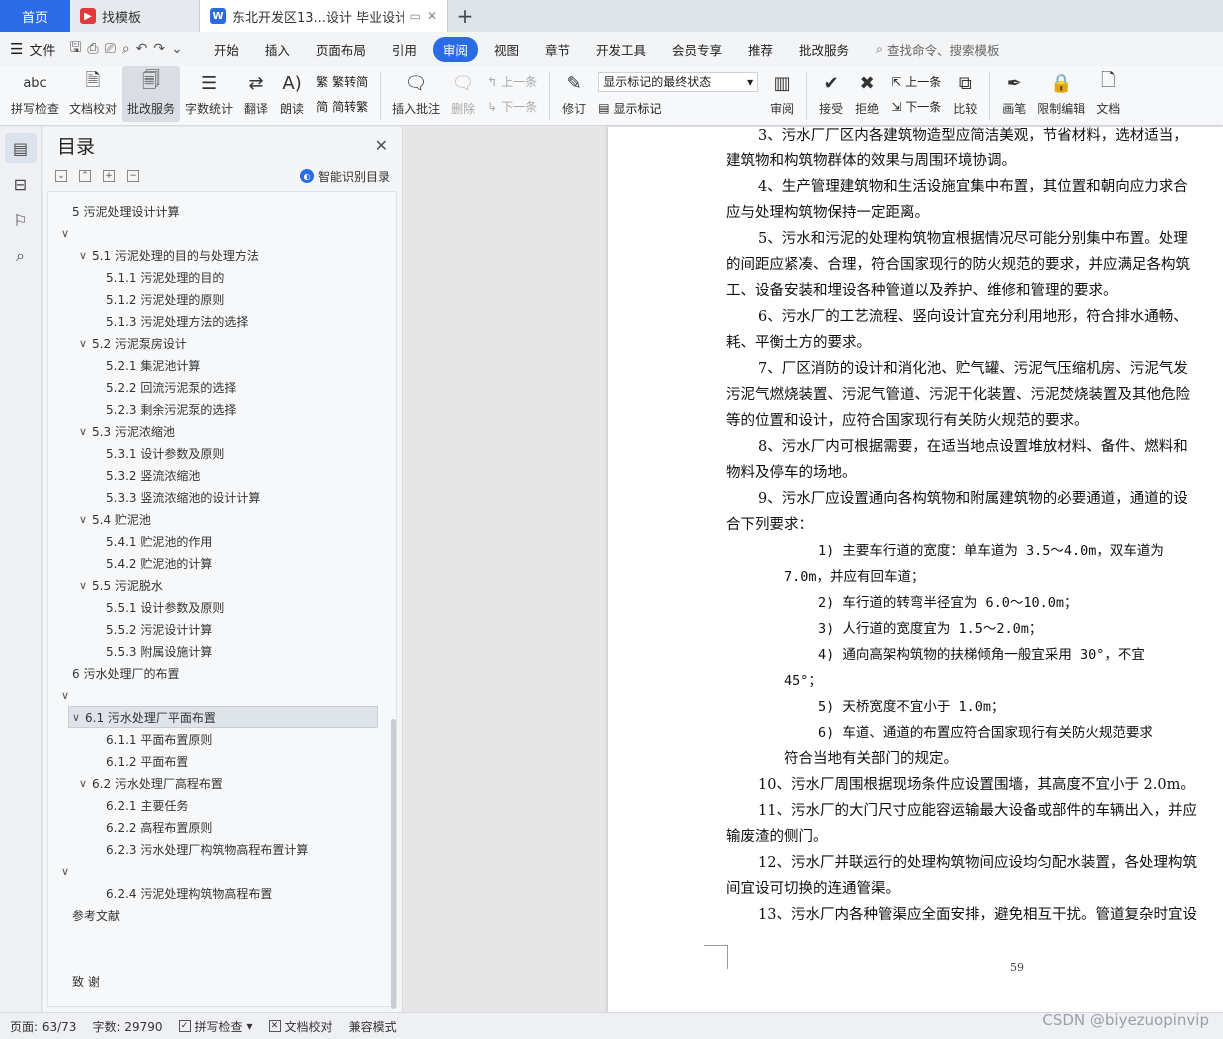  What do you see at coordinates (342, 81) in the screenshot?
I see `trad-to-simp-button: 繁繁转简` at bounding box center [342, 81].